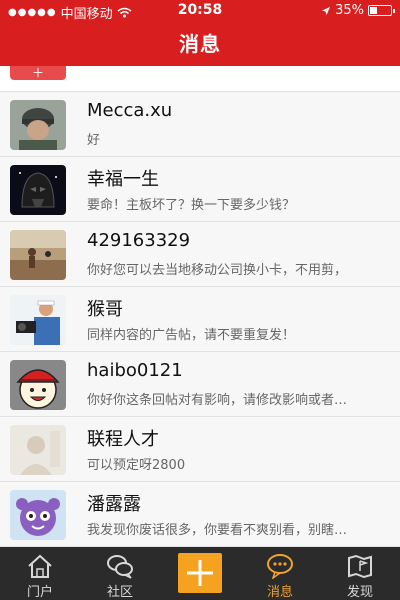 The image size is (400, 600). Describe the element at coordinates (200, 254) in the screenshot. I see `message-item: 429163329 你好您可以去当地移动公司换小卡，不用剪，` at that location.